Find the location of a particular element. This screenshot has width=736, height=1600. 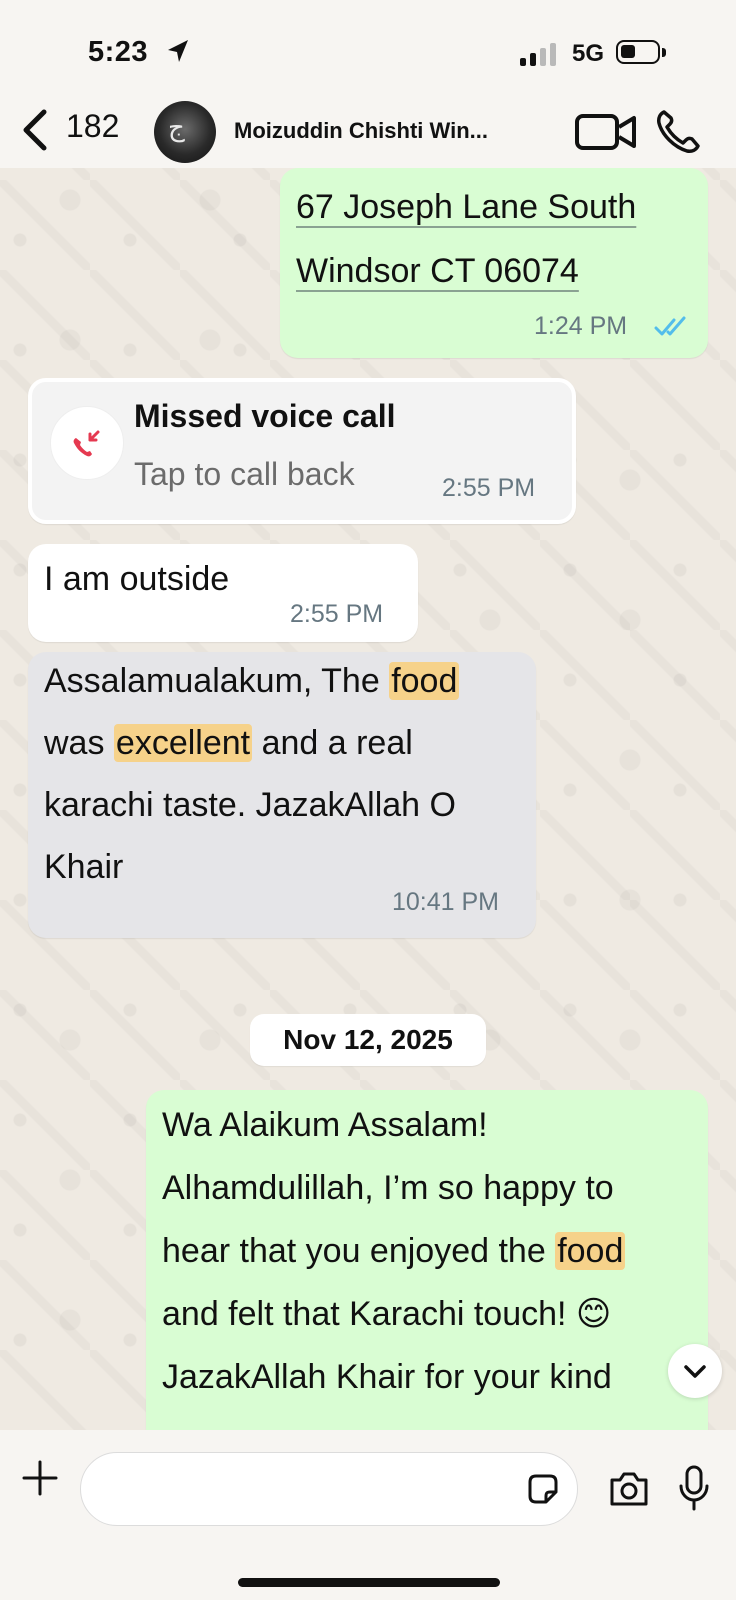

microphone-icon is located at coordinates (694, 1488).